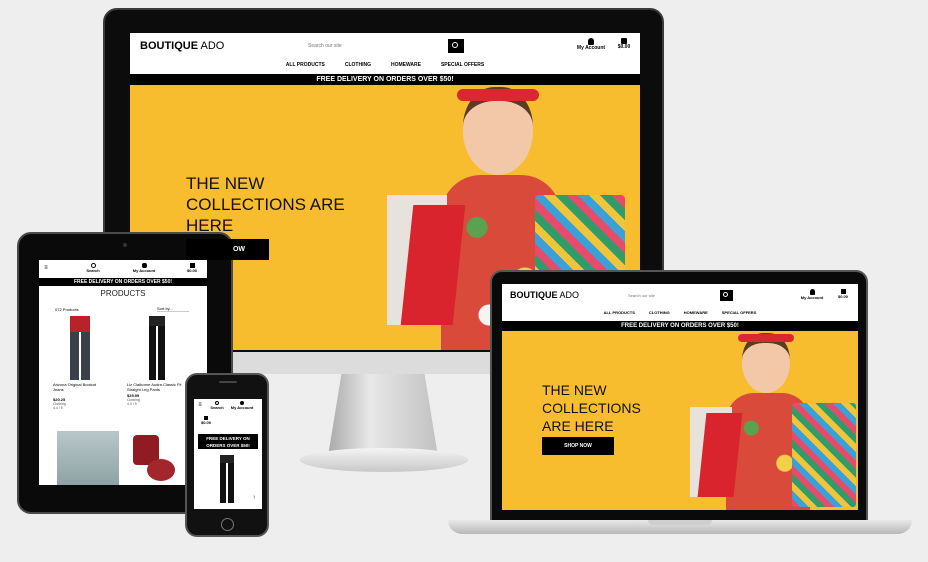  I want to click on tablet-menu-button: ≡, so click(46, 268).